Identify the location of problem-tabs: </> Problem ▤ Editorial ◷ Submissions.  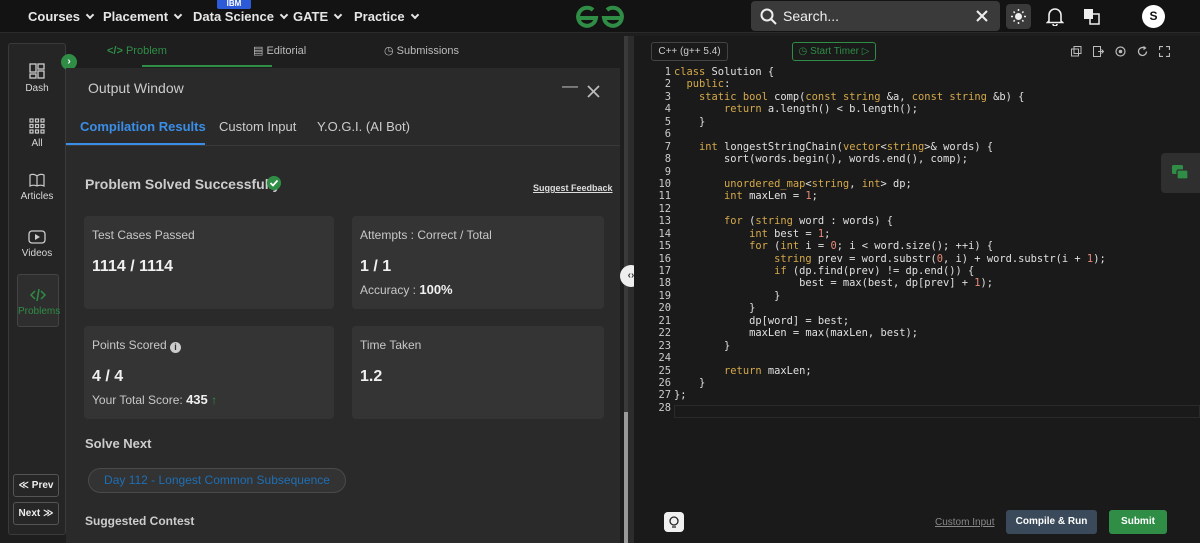
(344, 51).